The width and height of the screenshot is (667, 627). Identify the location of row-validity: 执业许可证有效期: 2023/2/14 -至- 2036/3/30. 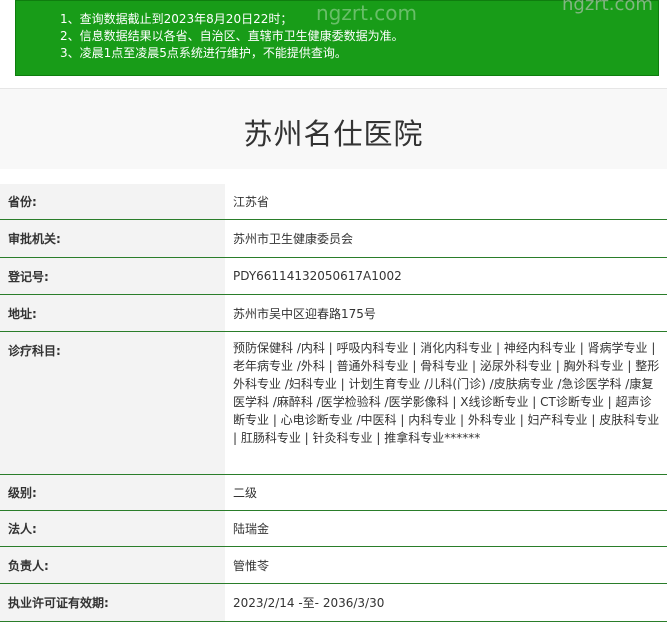
(333, 603).